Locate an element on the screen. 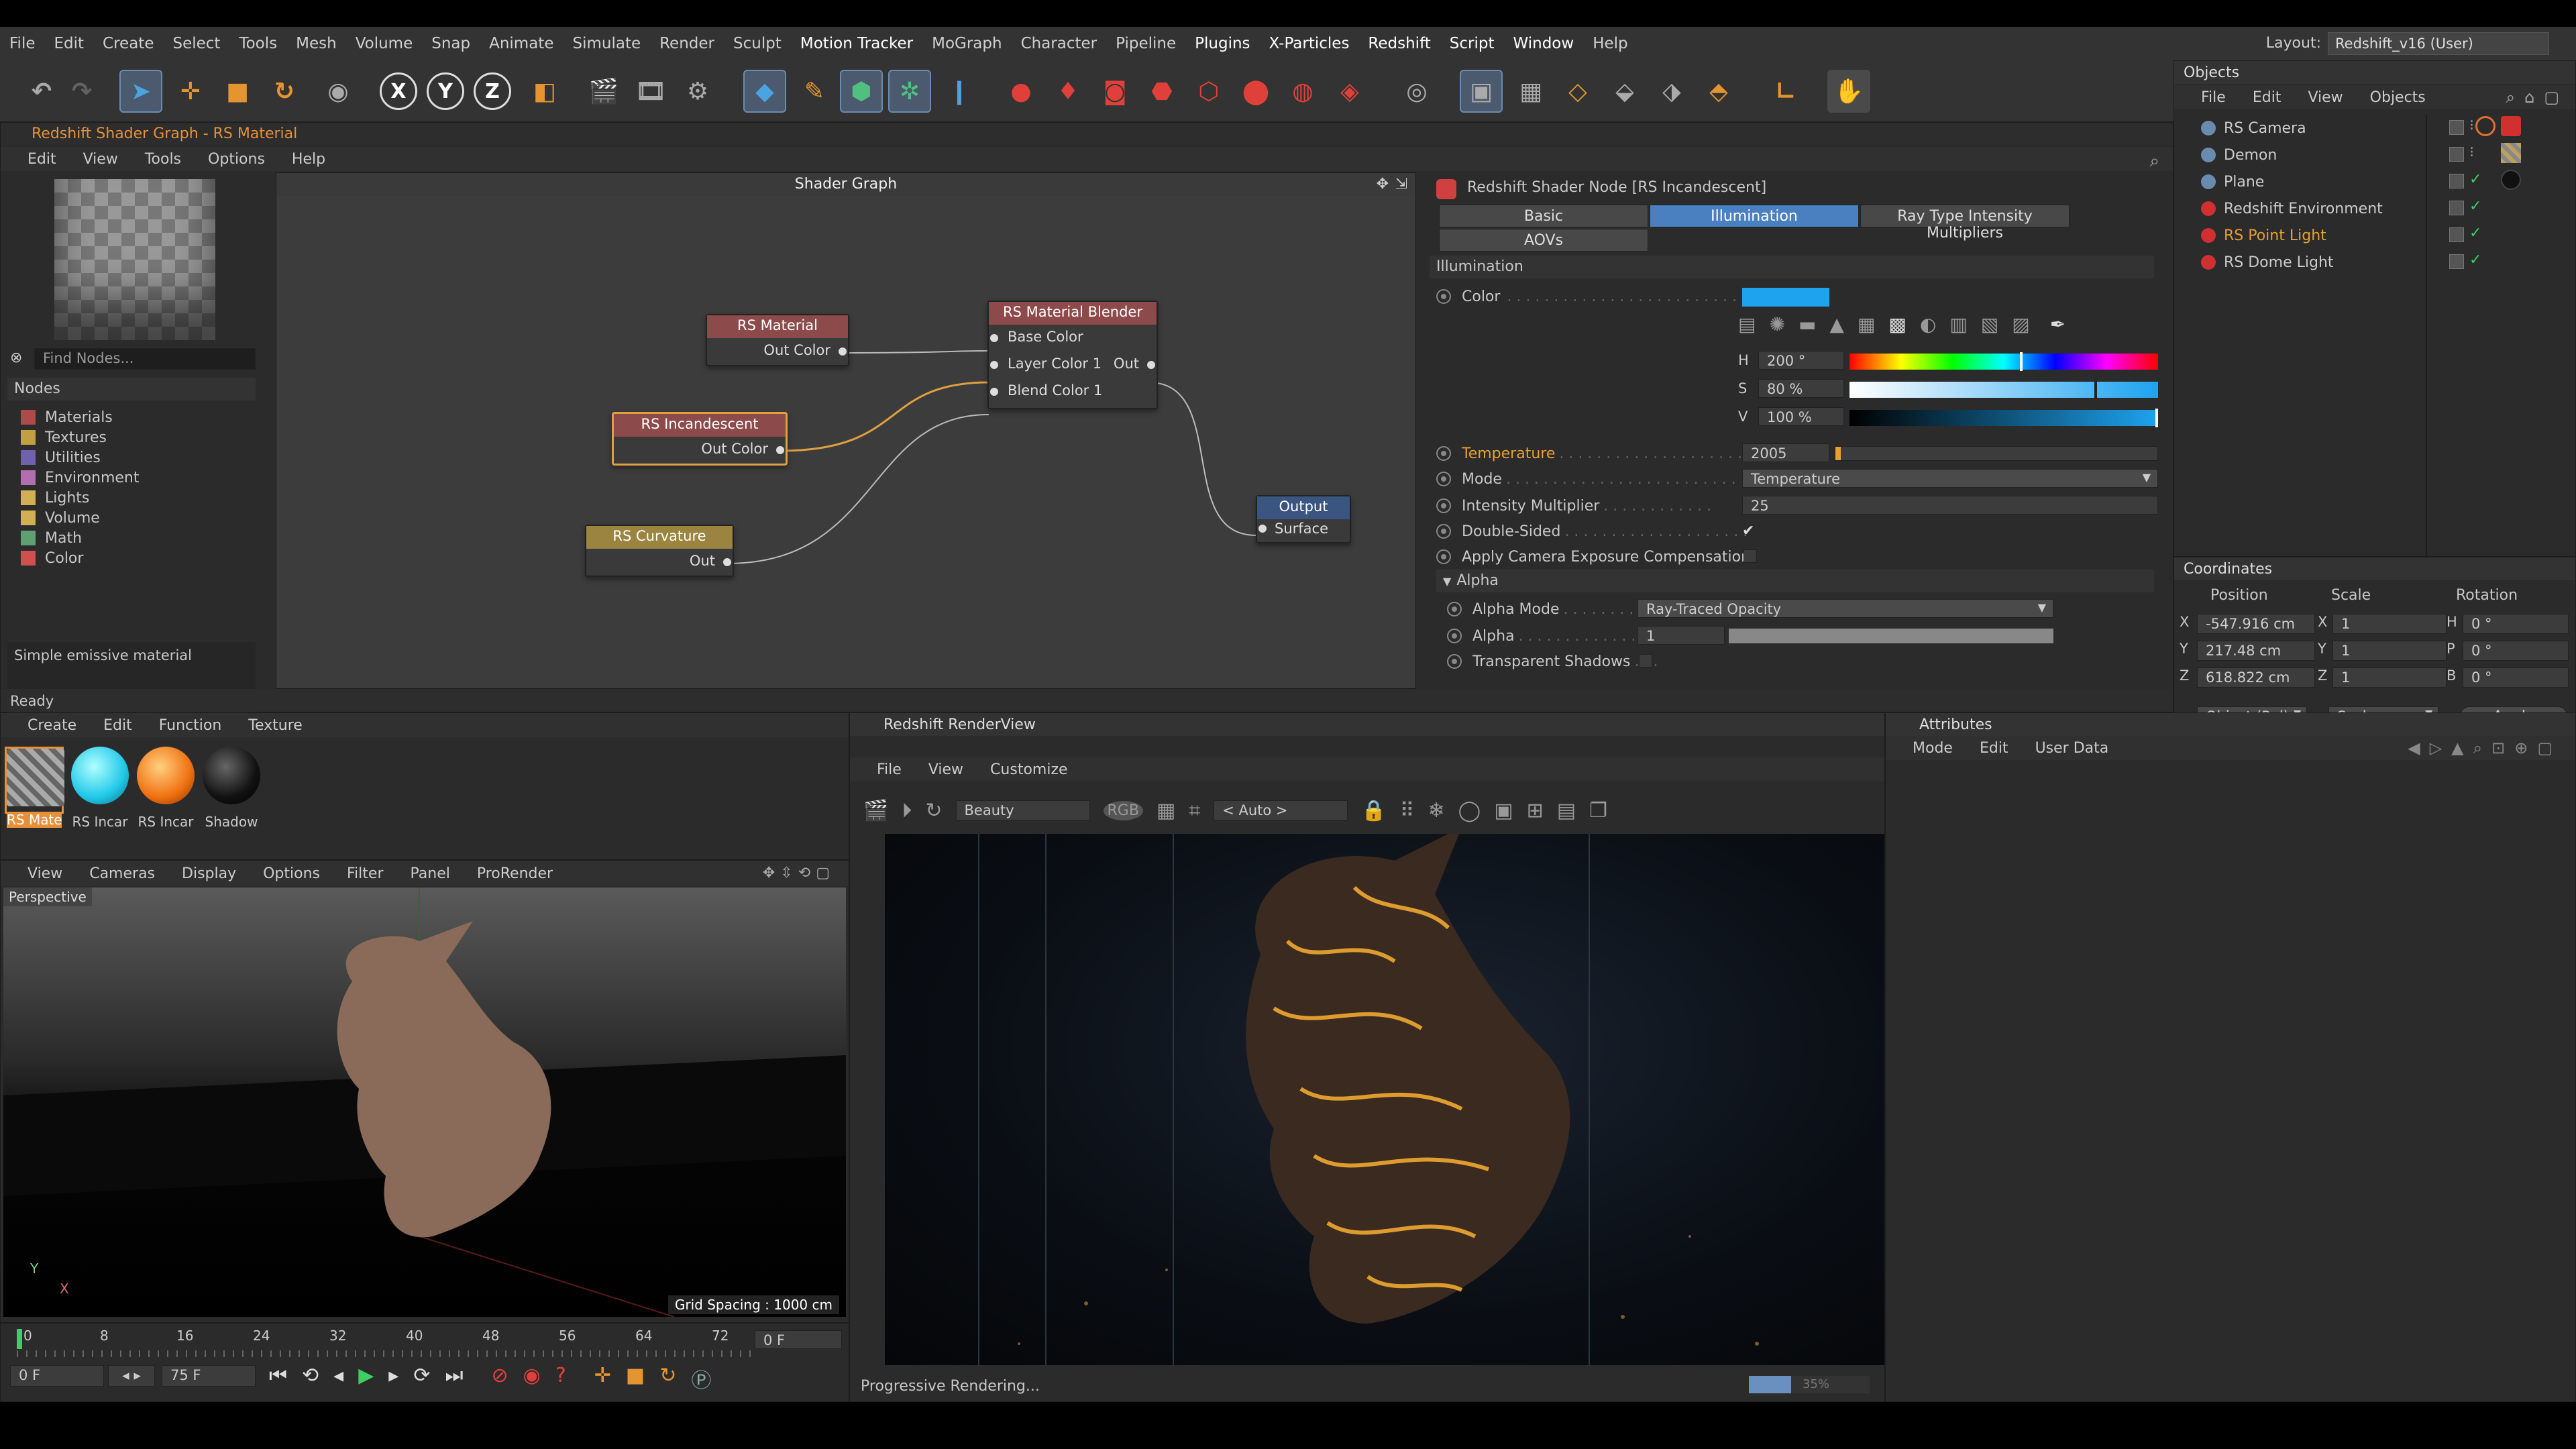 The height and width of the screenshot is (1449, 2576). hue-slider-knob is located at coordinates (2021, 361).